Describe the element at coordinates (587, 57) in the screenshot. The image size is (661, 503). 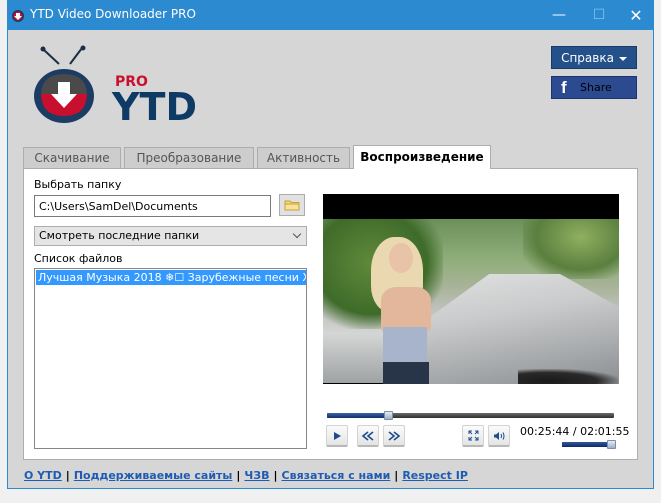
I see `help-button-label: Справка` at that location.